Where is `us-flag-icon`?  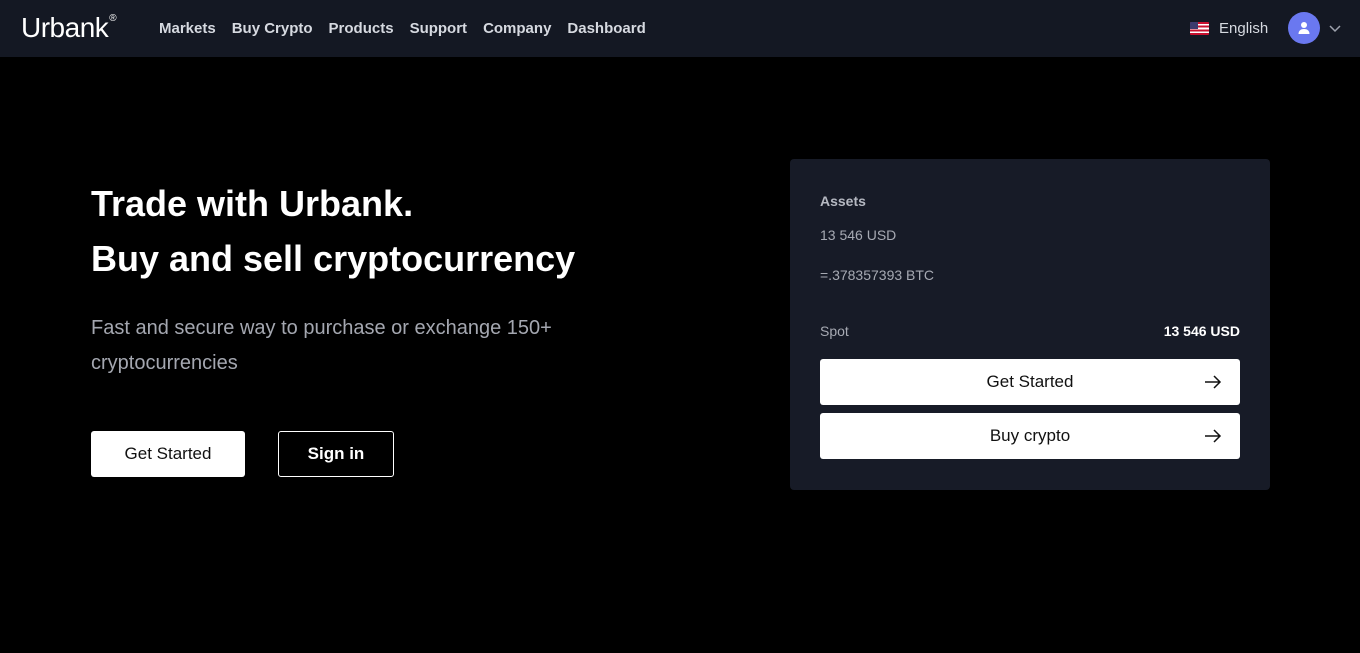
us-flag-icon is located at coordinates (1199, 28).